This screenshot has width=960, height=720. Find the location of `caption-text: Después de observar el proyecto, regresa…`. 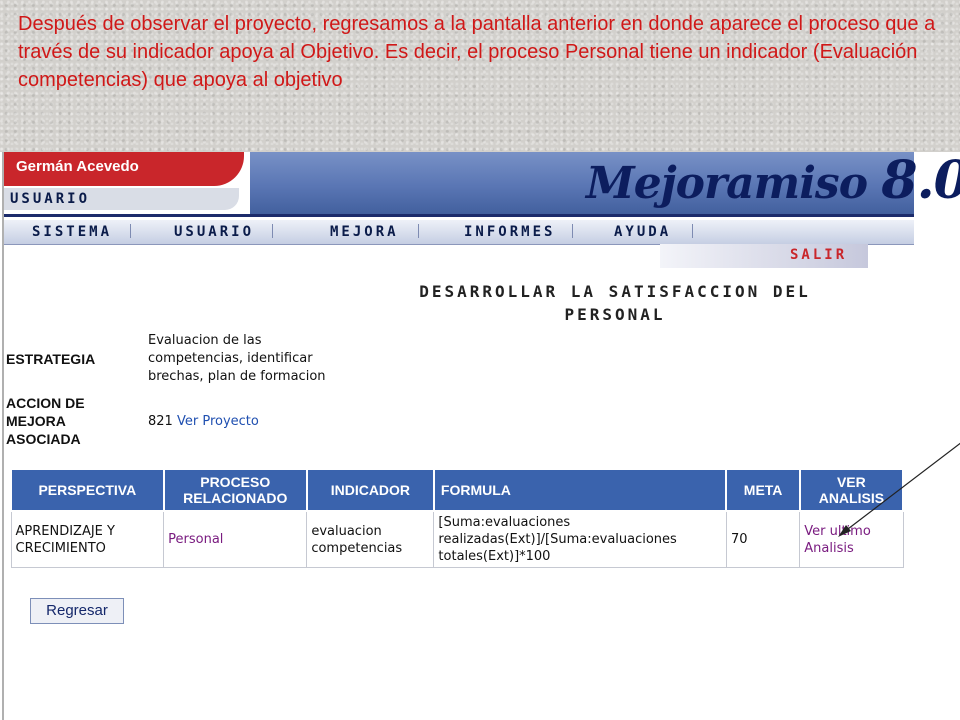

caption-text: Después de observar el proyecto, regresa… is located at coordinates (477, 52).